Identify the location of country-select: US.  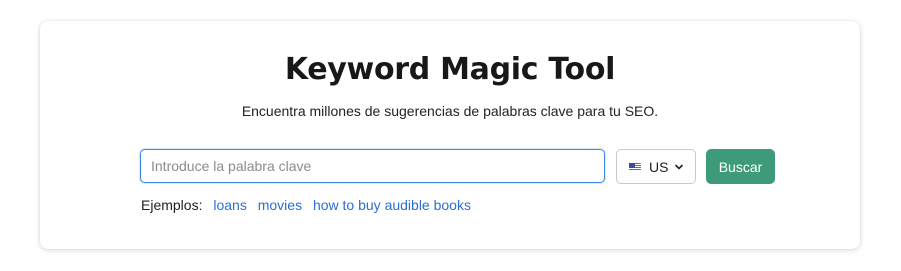
(656, 166).